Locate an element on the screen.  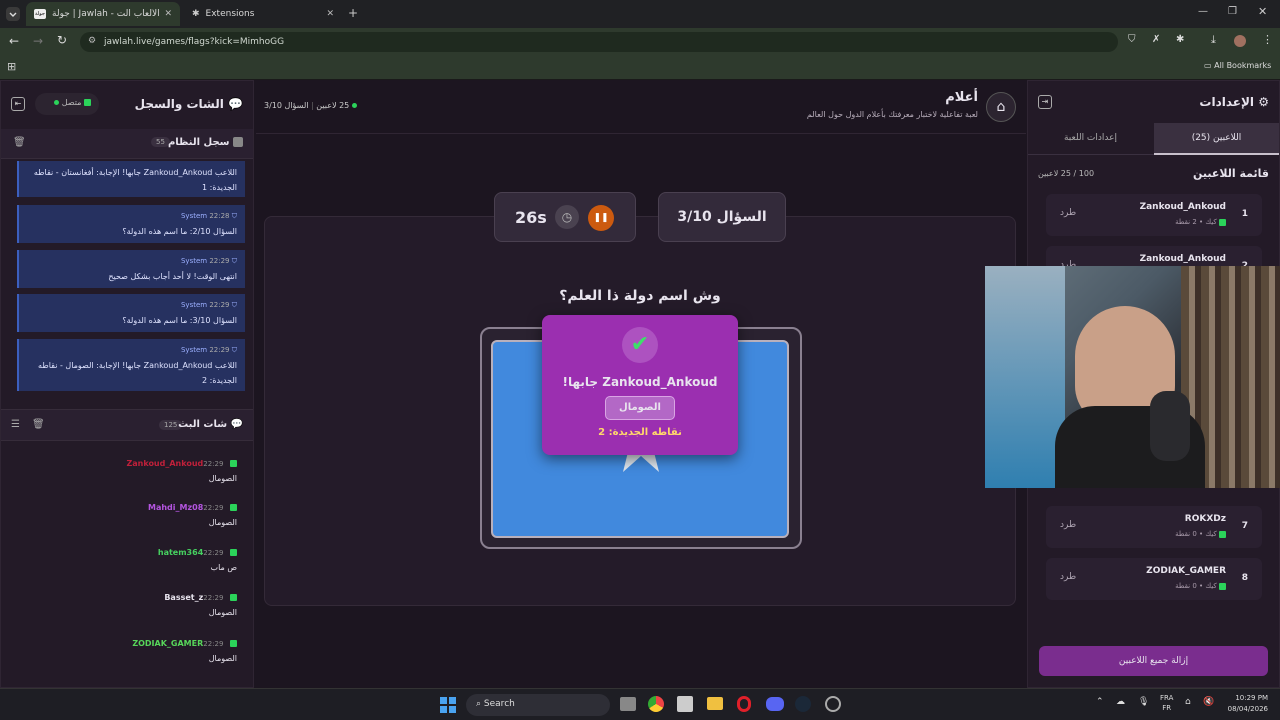
discord-icon is located at coordinates (775, 704).